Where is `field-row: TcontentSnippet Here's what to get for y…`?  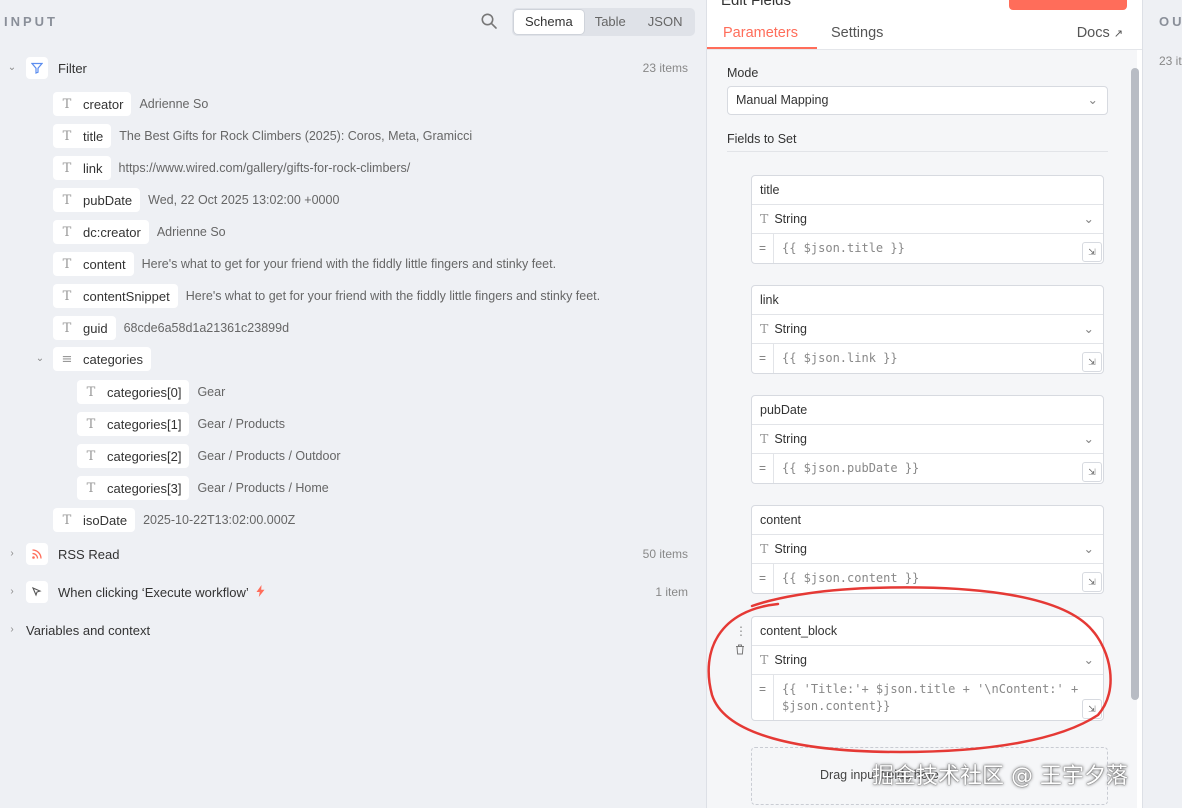 field-row: TcontentSnippet Here's what to get for y… is located at coordinates (326, 296).